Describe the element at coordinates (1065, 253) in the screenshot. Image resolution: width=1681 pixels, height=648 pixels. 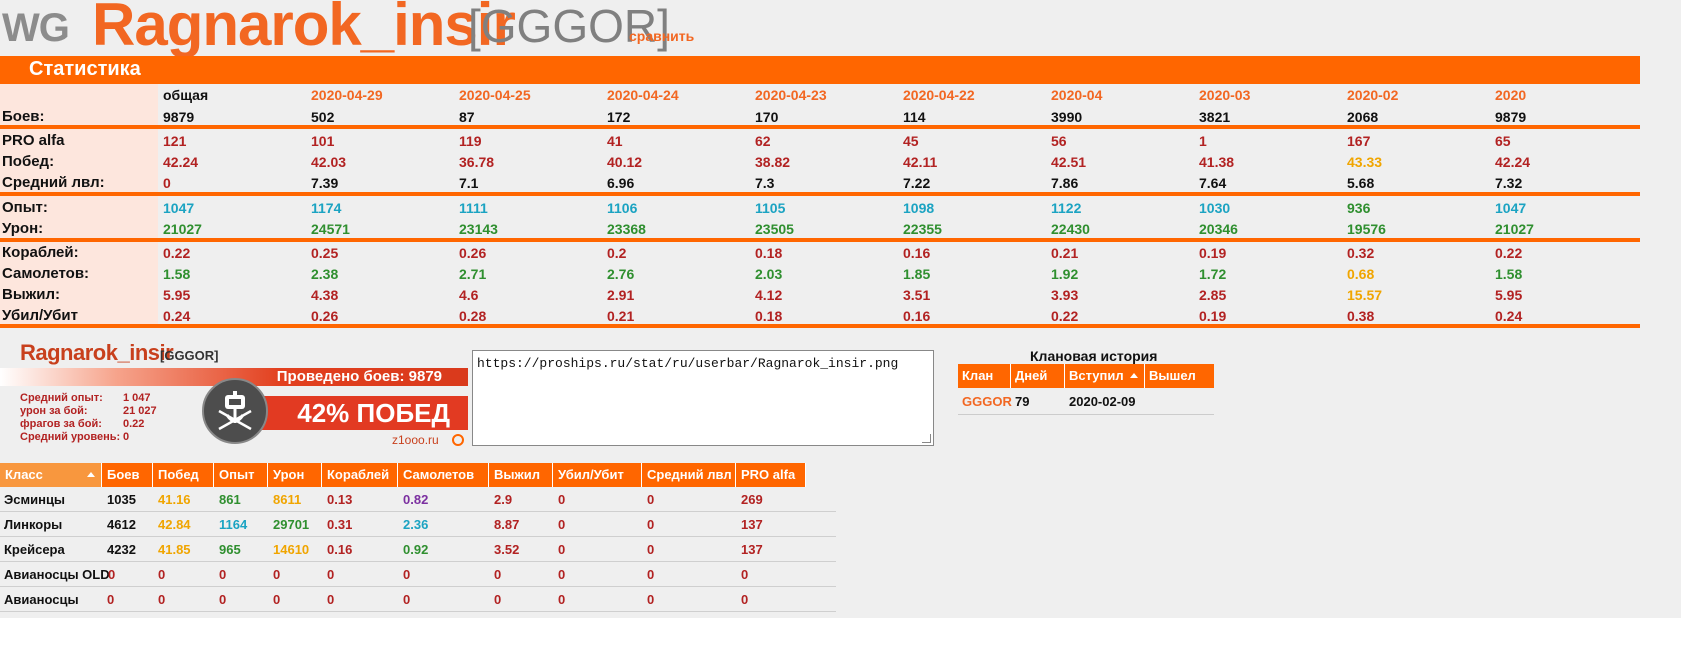
I see `stats-cell: 0.21` at that location.